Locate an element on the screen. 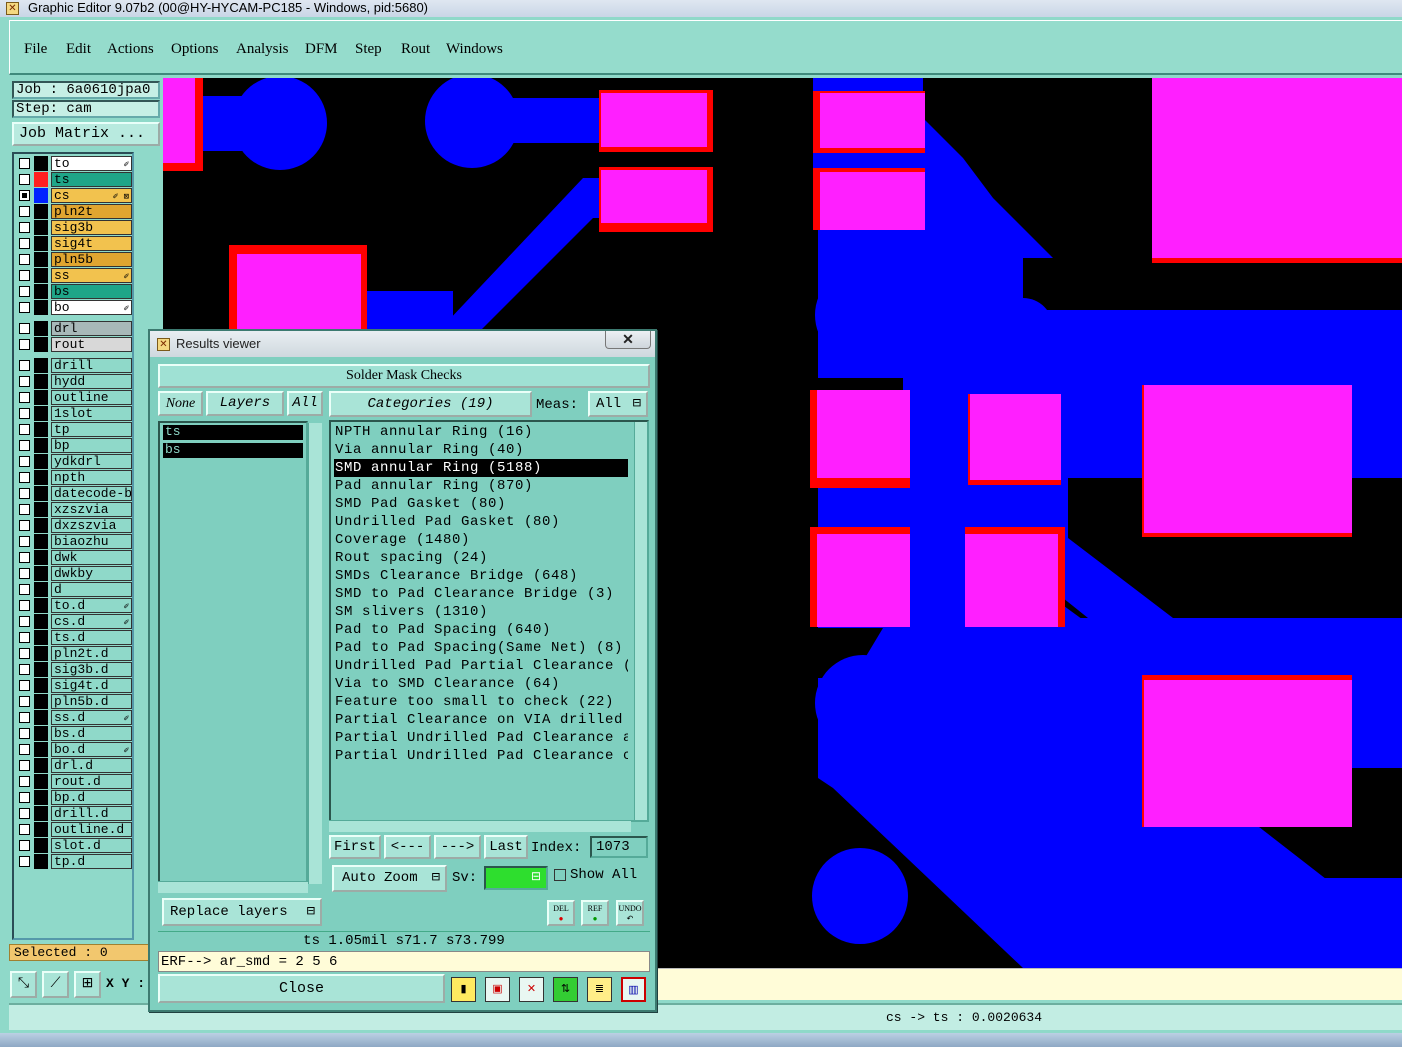 This screenshot has height=1047, width=1402. category-item: Undrilled Pad Partial Clearance ( is located at coordinates (481, 666).